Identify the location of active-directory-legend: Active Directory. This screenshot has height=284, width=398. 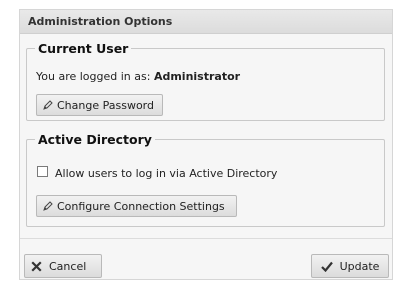
(95, 139).